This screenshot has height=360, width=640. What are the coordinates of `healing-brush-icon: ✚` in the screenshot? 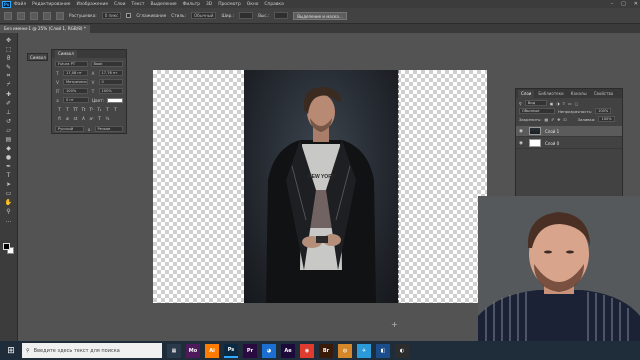 It's located at (9, 94).